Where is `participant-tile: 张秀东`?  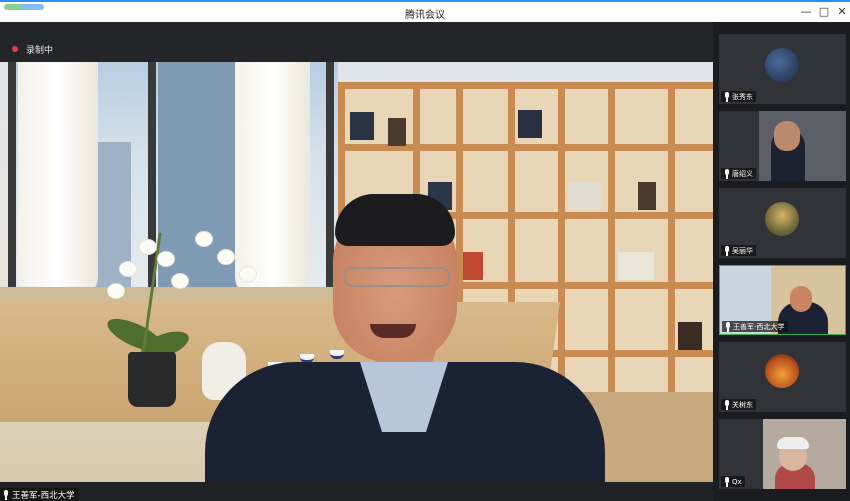
participant-tile: 张秀东 is located at coordinates (782, 69).